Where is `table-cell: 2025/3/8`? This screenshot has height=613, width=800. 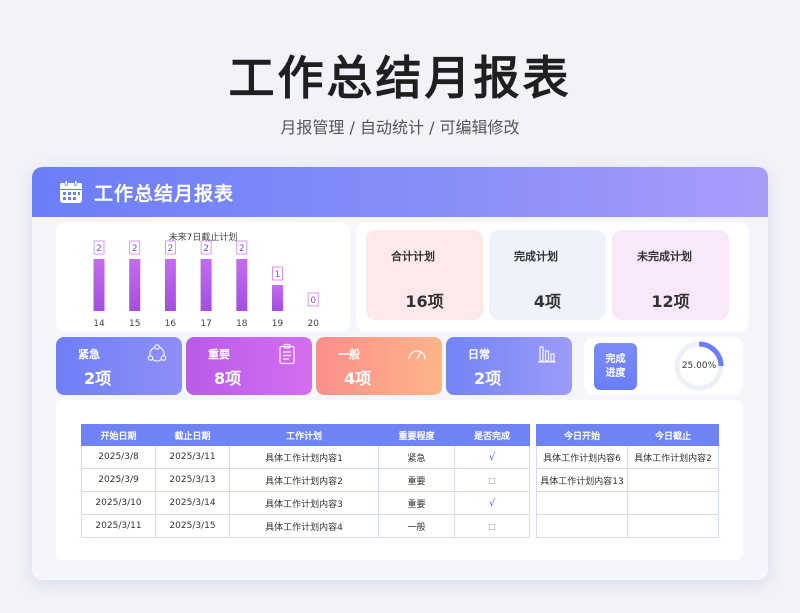 table-cell: 2025/3/8 is located at coordinates (118, 457).